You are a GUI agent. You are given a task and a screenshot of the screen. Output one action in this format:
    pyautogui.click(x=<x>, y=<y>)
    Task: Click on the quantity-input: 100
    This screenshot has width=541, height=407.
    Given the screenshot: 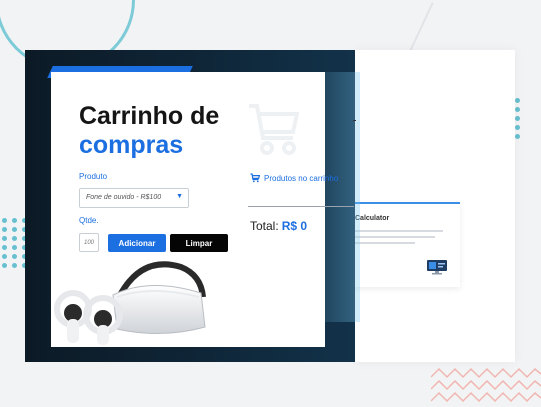 What is the action you would take?
    pyautogui.click(x=89, y=242)
    